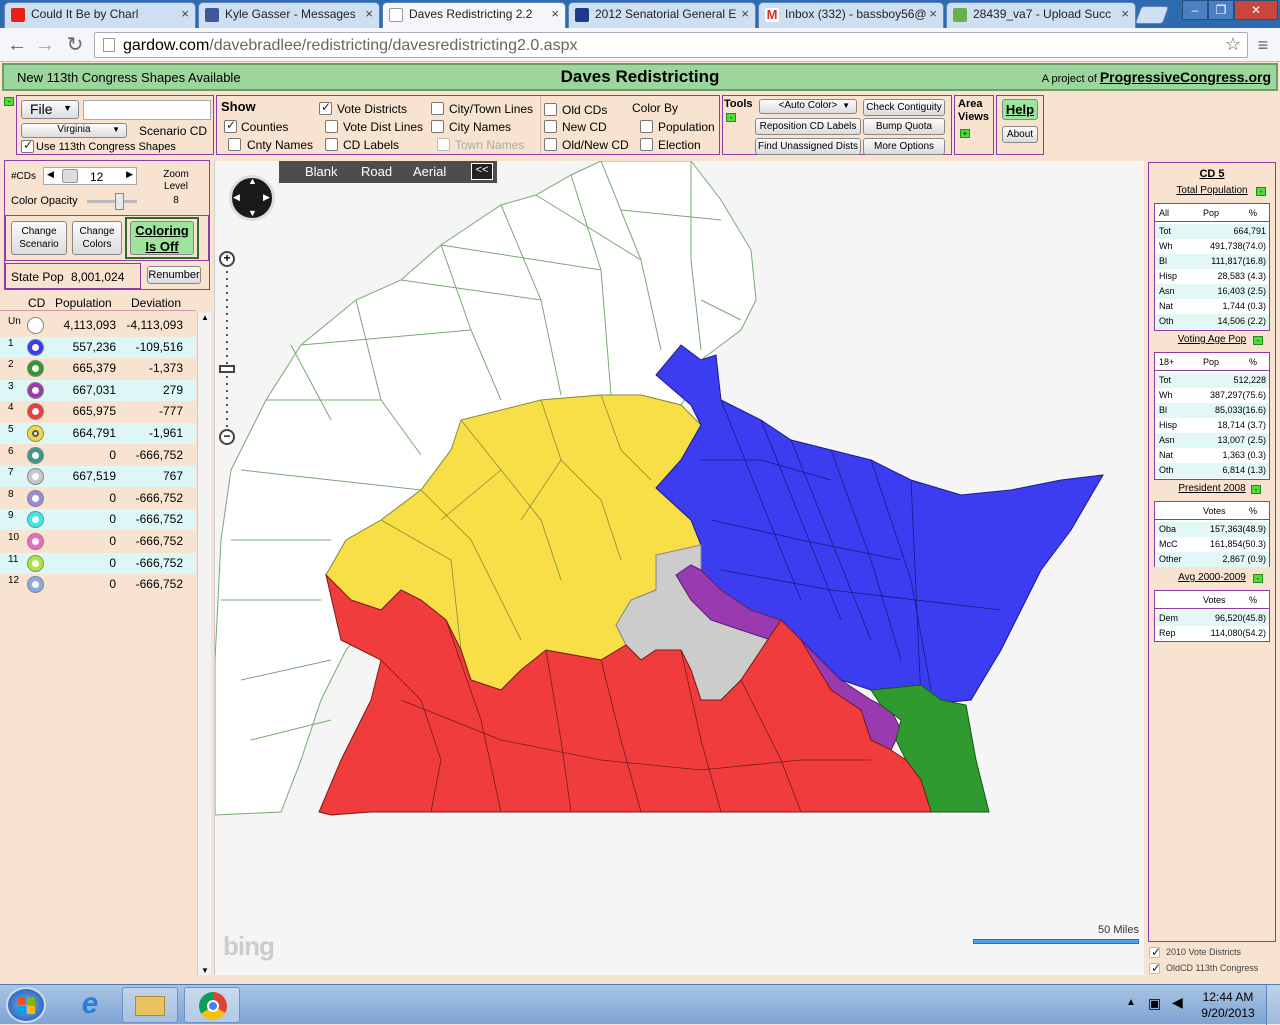  I want to click on bump-quota-button: Bump Quota, so click(904, 126).